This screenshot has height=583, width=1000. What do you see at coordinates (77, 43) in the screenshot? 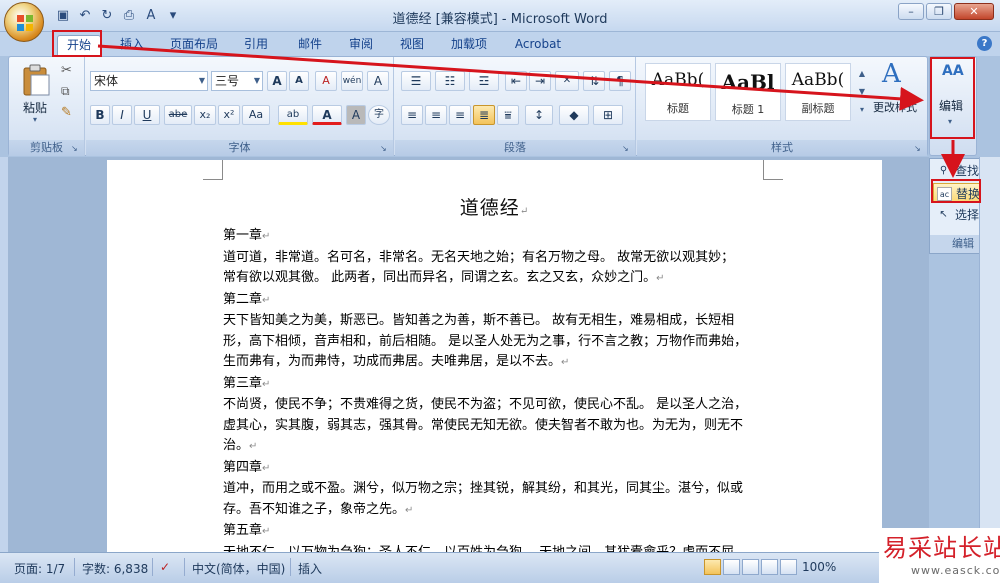
I see `annotation-box-home-tab` at bounding box center [77, 43].